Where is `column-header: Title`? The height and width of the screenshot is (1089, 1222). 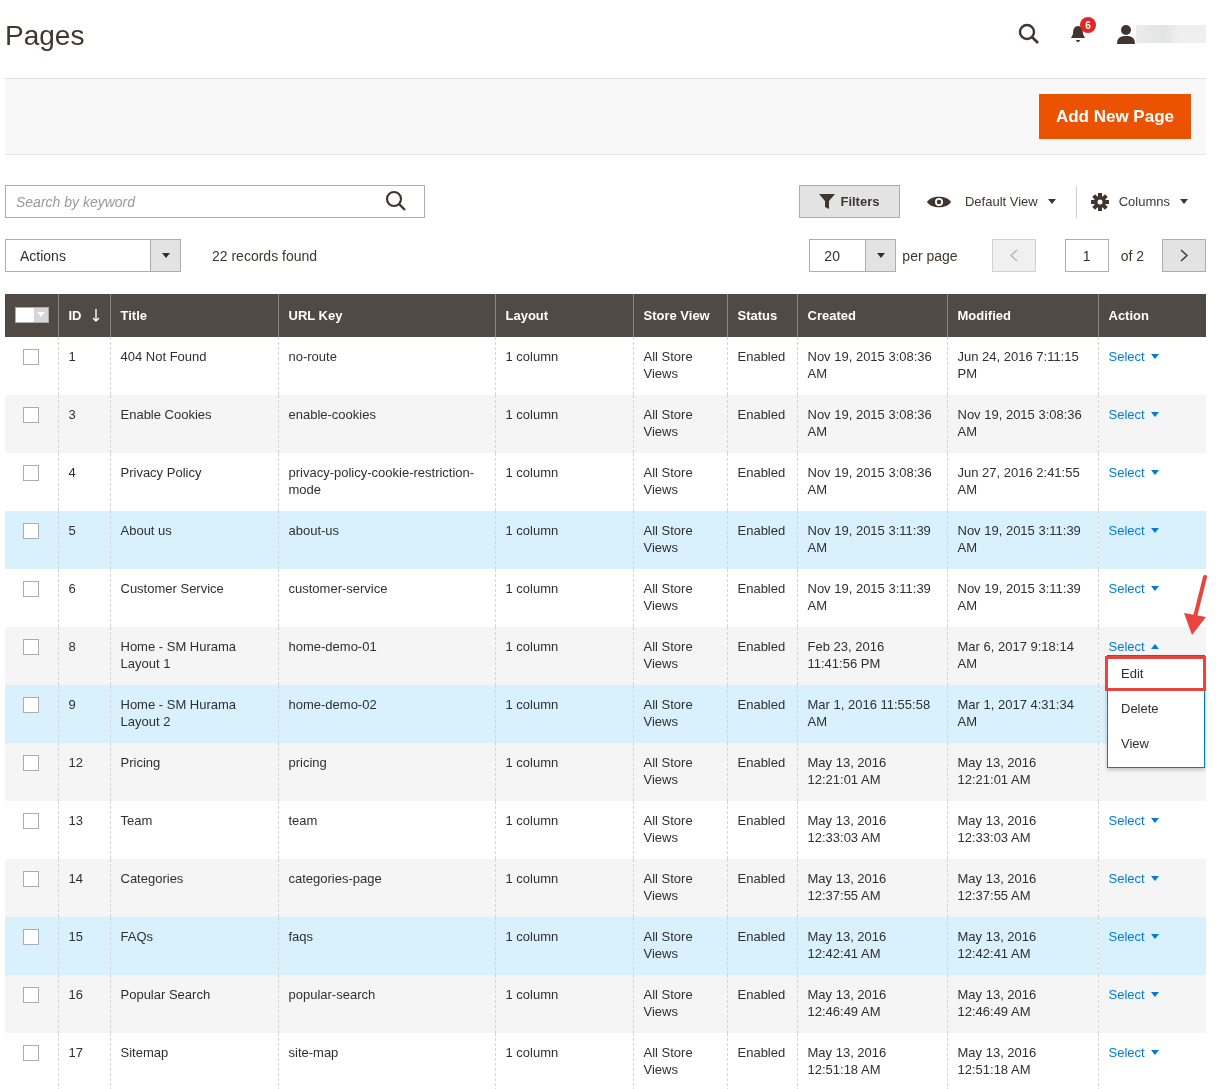 column-header: Title is located at coordinates (133, 315).